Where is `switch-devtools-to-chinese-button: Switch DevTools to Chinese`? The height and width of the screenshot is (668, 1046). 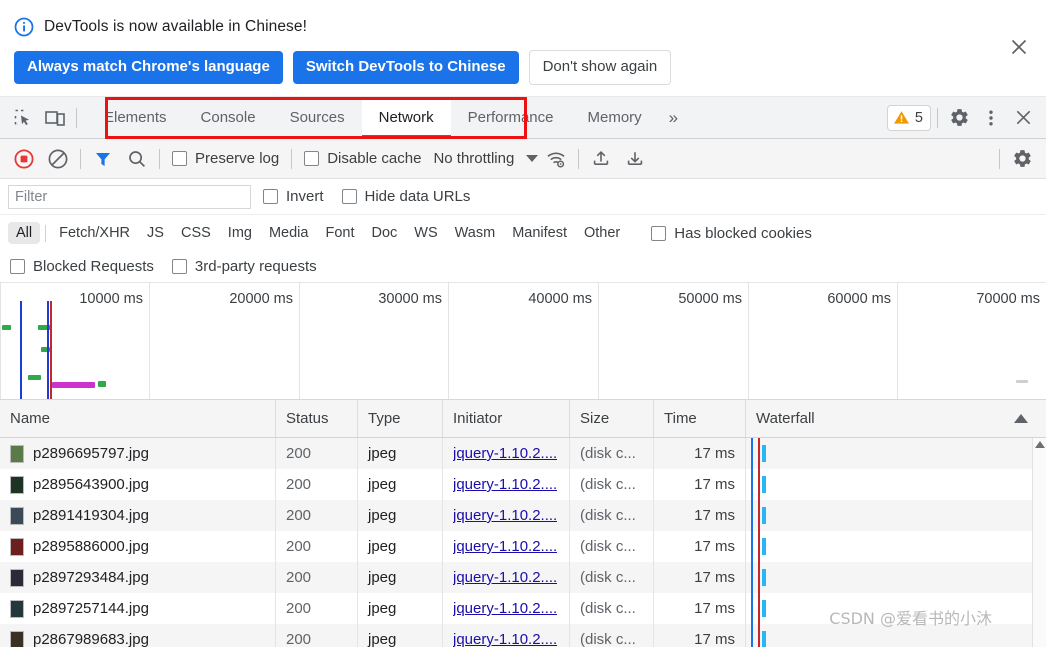 switch-devtools-to-chinese-button: Switch DevTools to Chinese is located at coordinates (405, 67).